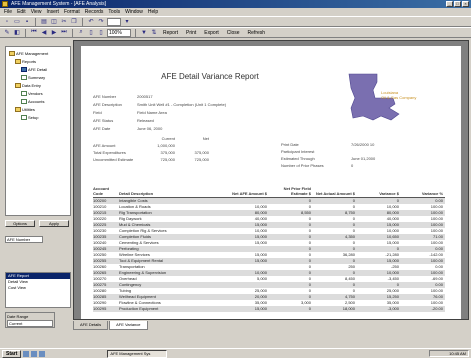 The width and height of the screenshot is (471, 358). Describe the element at coordinates (17, 22) in the screenshot. I see `open-icon: ▭` at that location.